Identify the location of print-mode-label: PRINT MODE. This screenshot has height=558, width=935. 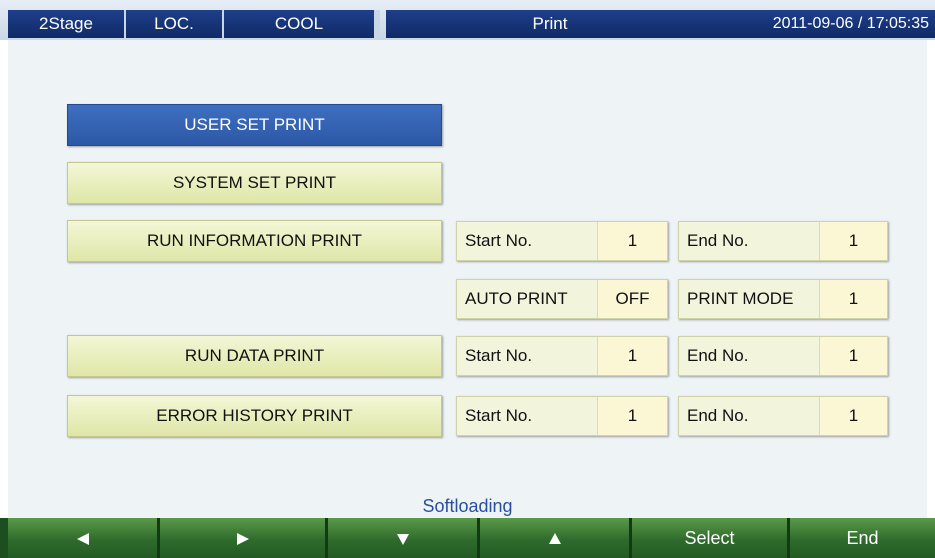
(740, 298).